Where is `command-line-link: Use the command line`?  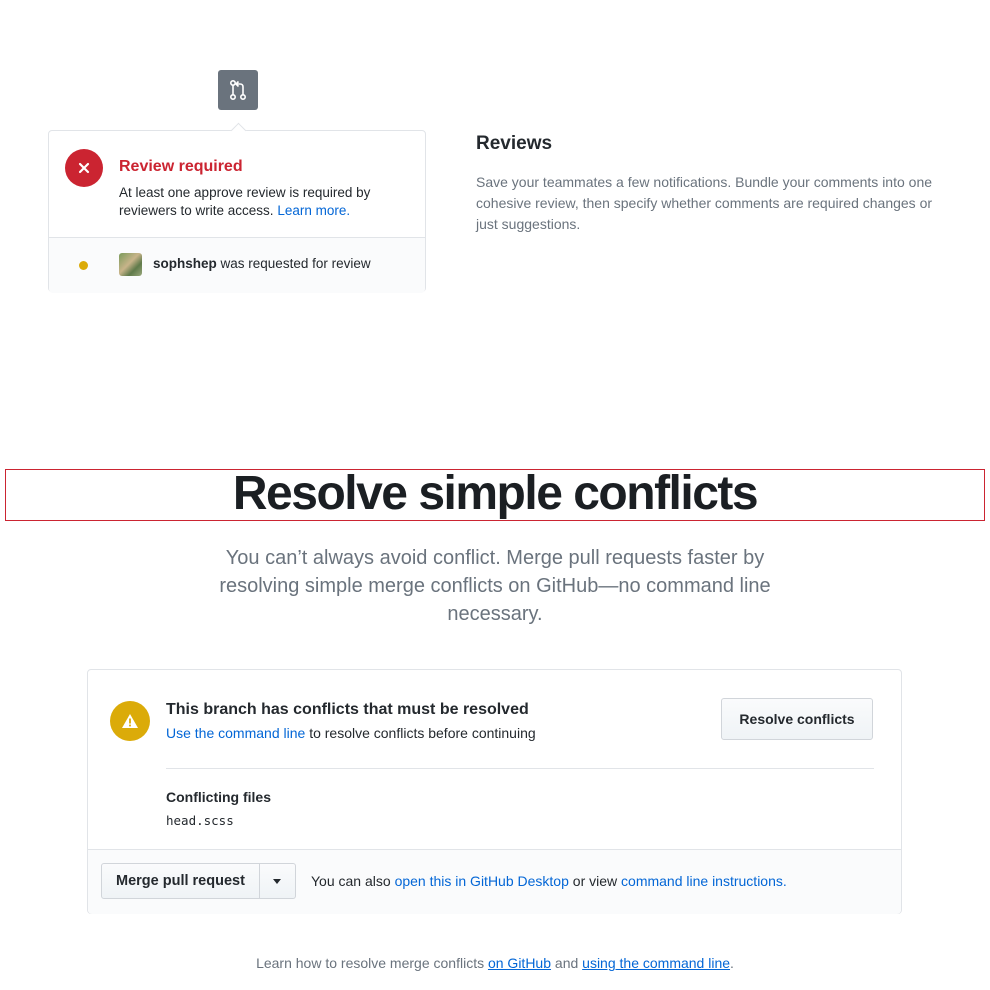
command-line-link: Use the command line is located at coordinates (235, 733).